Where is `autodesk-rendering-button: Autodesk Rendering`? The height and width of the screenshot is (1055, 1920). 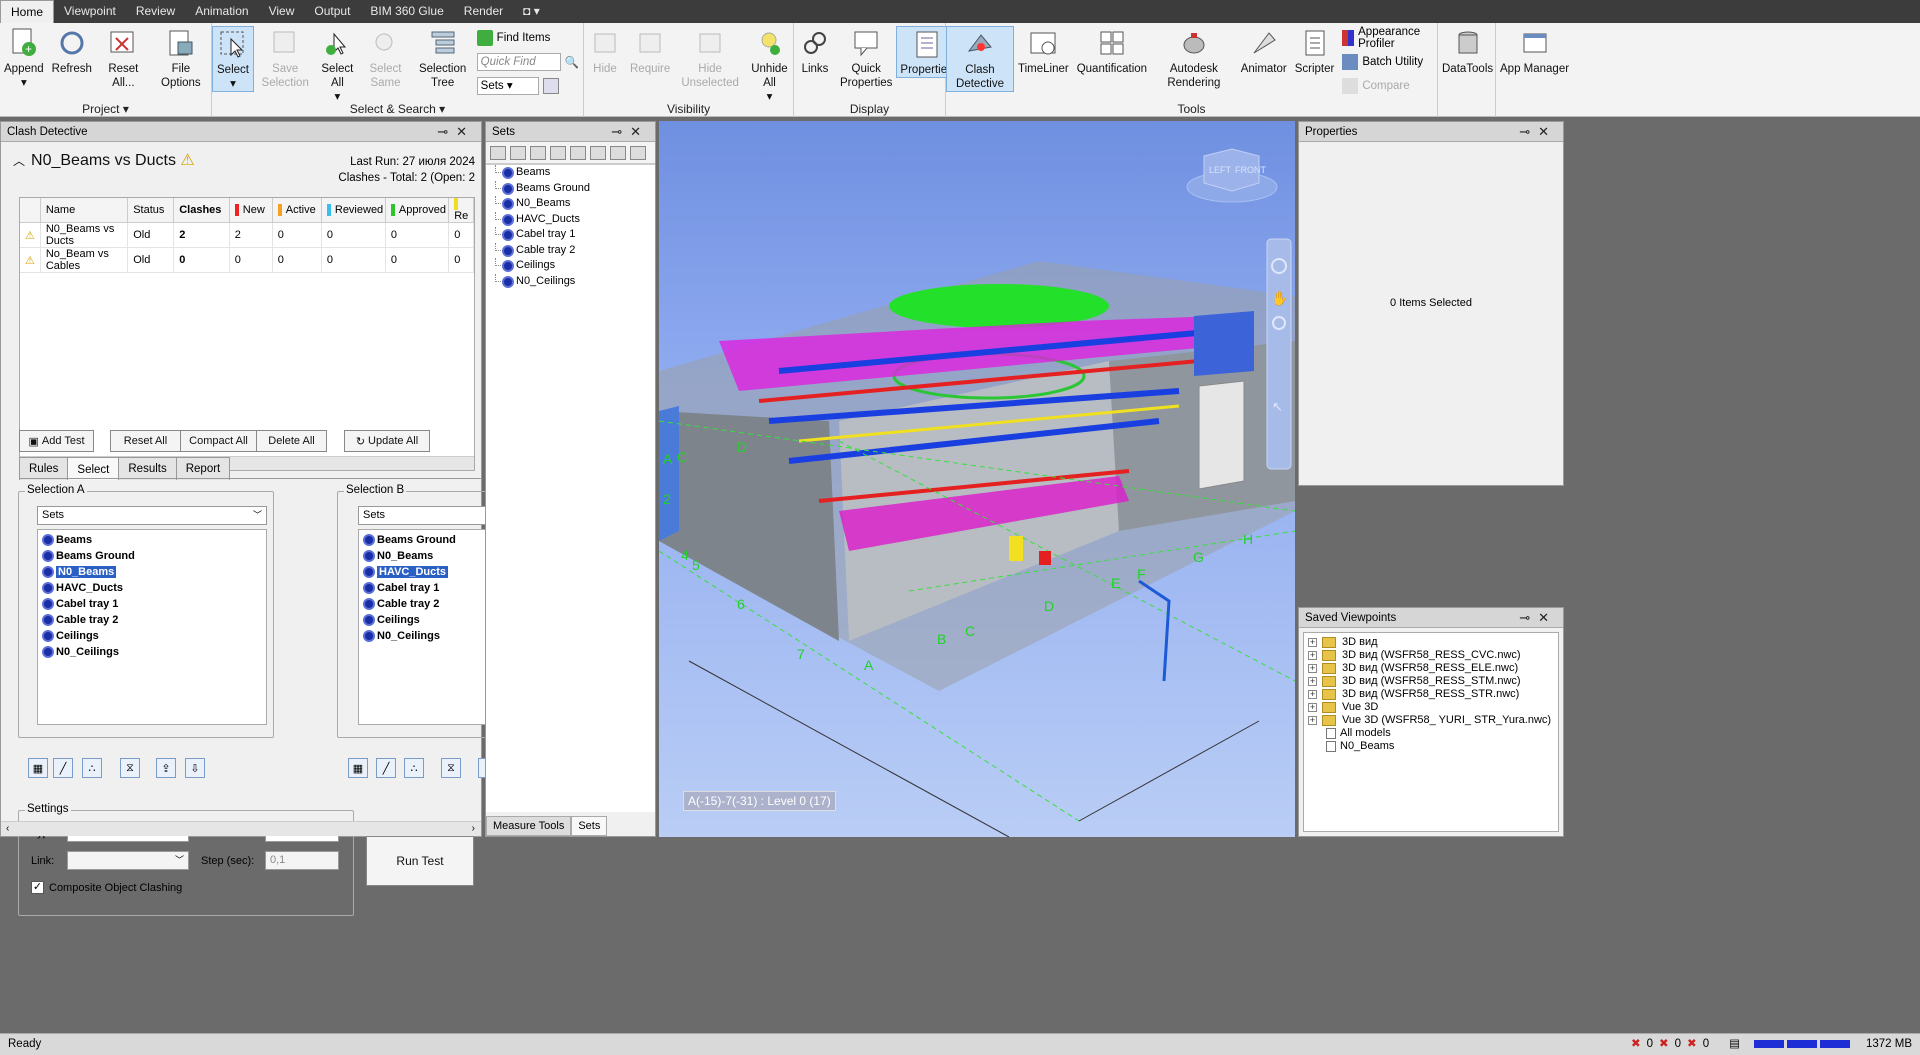
autodesk-rendering-button: Autodesk Rendering is located at coordinates (1194, 58).